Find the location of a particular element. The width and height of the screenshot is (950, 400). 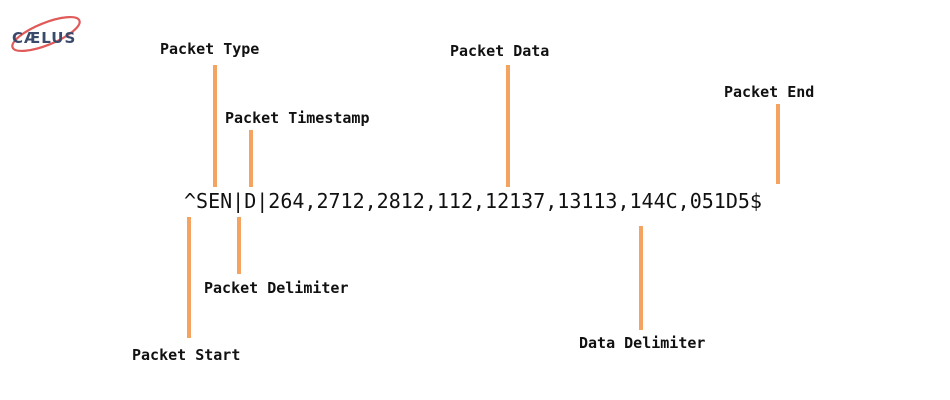

connector-packet-timestamp is located at coordinates (251, 158).